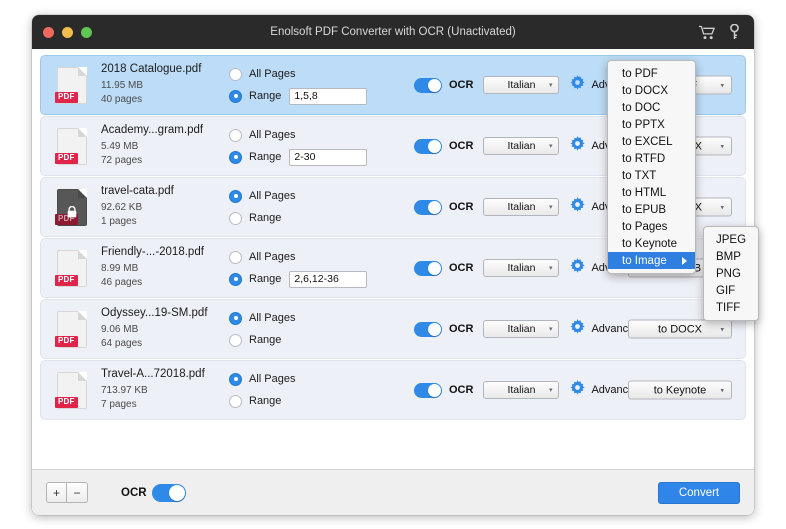 The width and height of the screenshot is (786, 529). I want to click on pdf-file-locked-icon: PDF, so click(71, 207).